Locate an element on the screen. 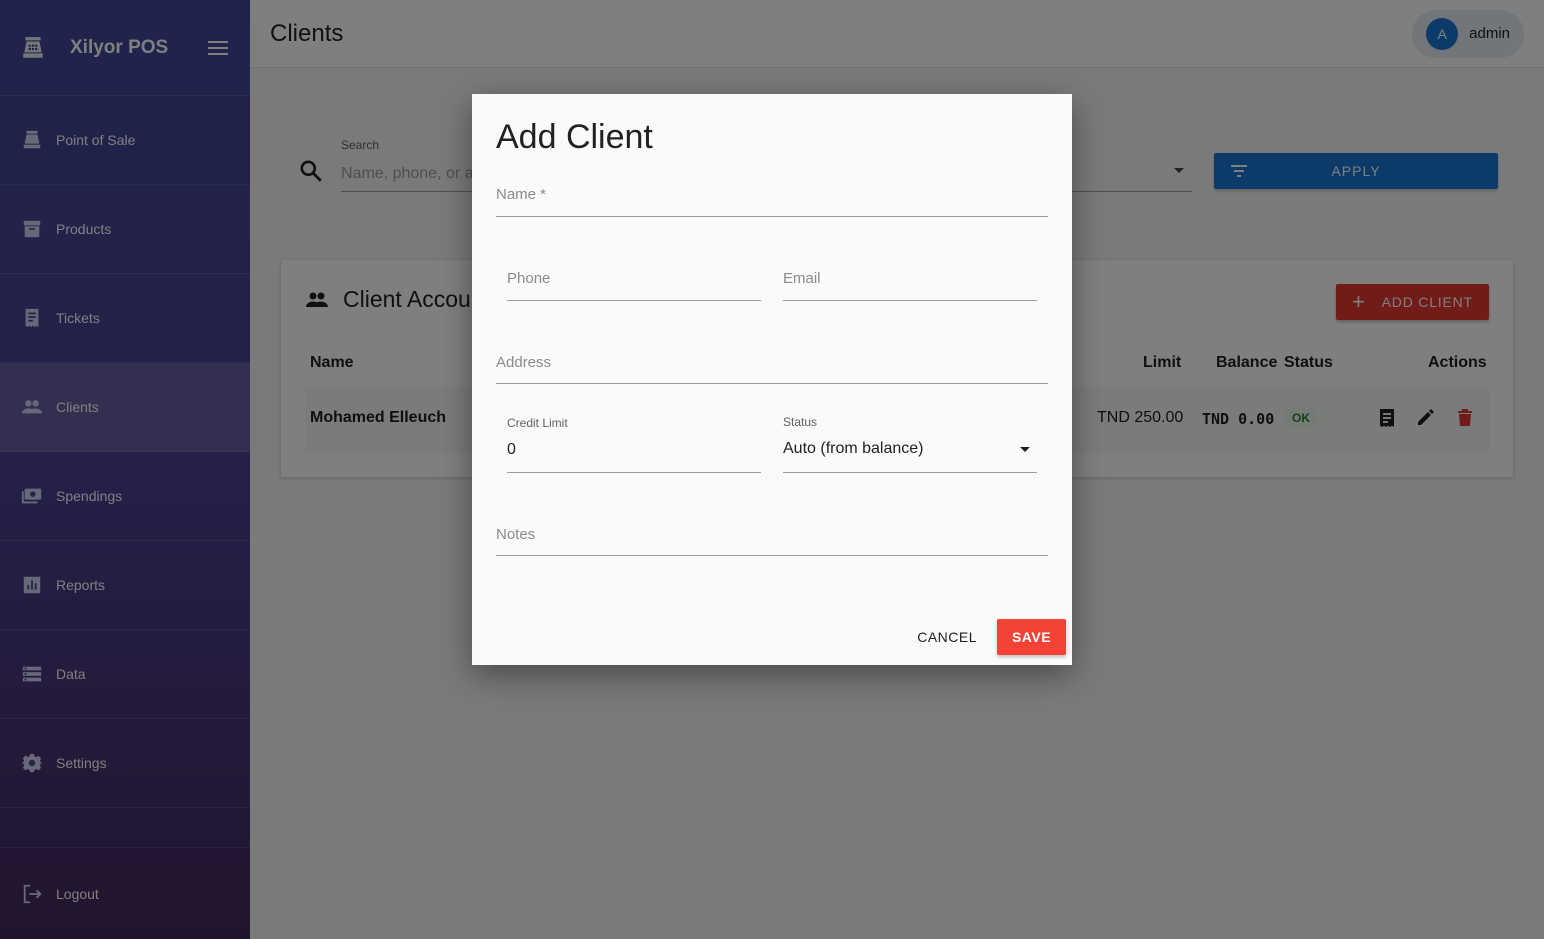  address-label: Address is located at coordinates (524, 362).